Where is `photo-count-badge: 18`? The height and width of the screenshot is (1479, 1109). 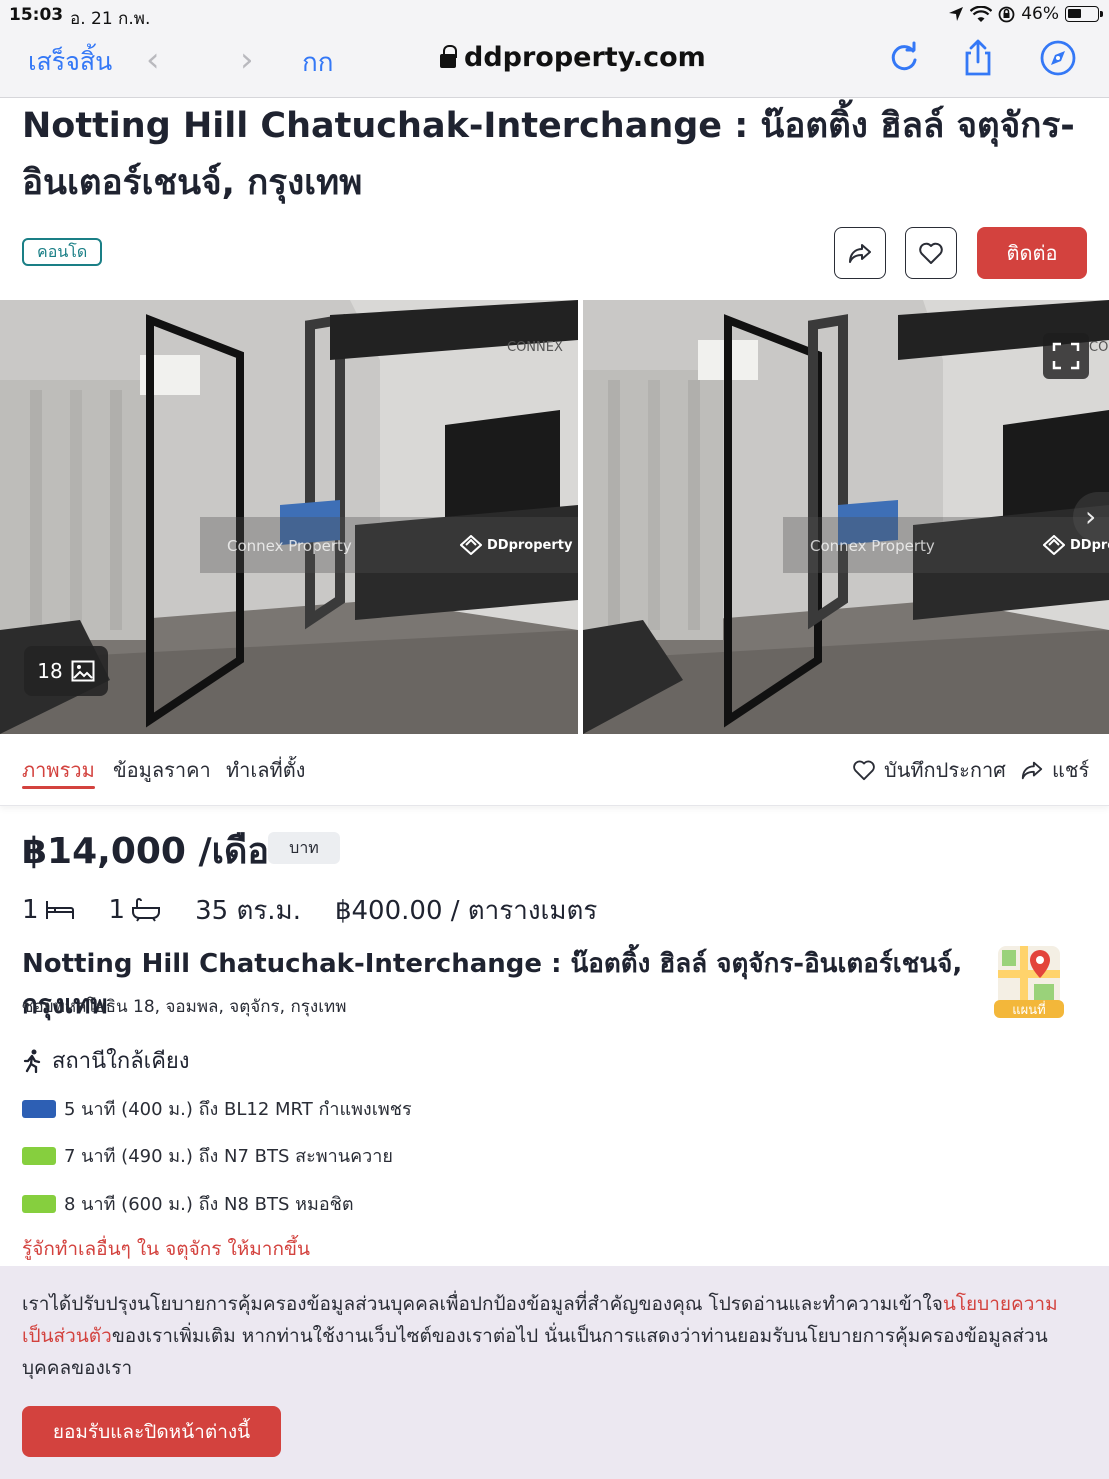 photo-count-badge: 18 is located at coordinates (66, 671).